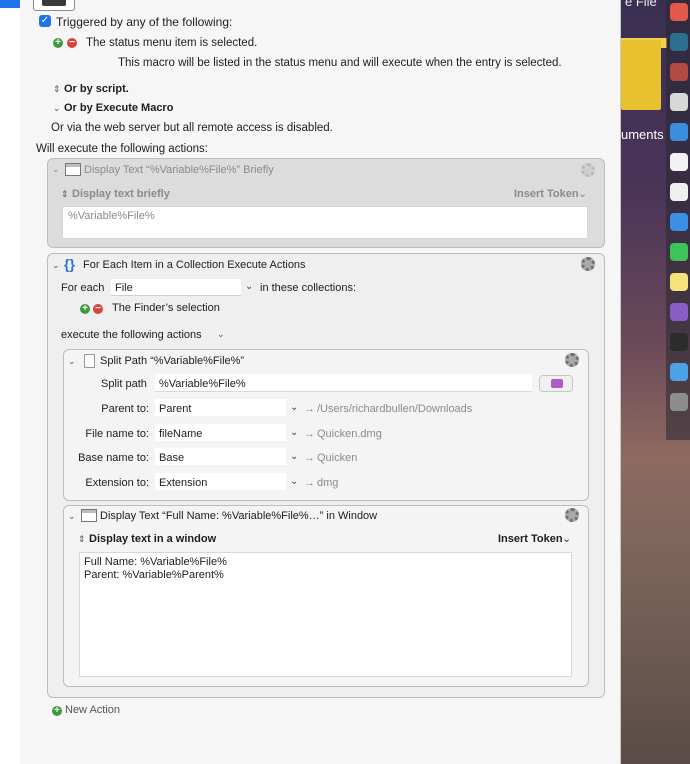 This screenshot has height=764, width=690. What do you see at coordinates (124, 288) in the screenshot?
I see `variable-name-value: File` at bounding box center [124, 288].